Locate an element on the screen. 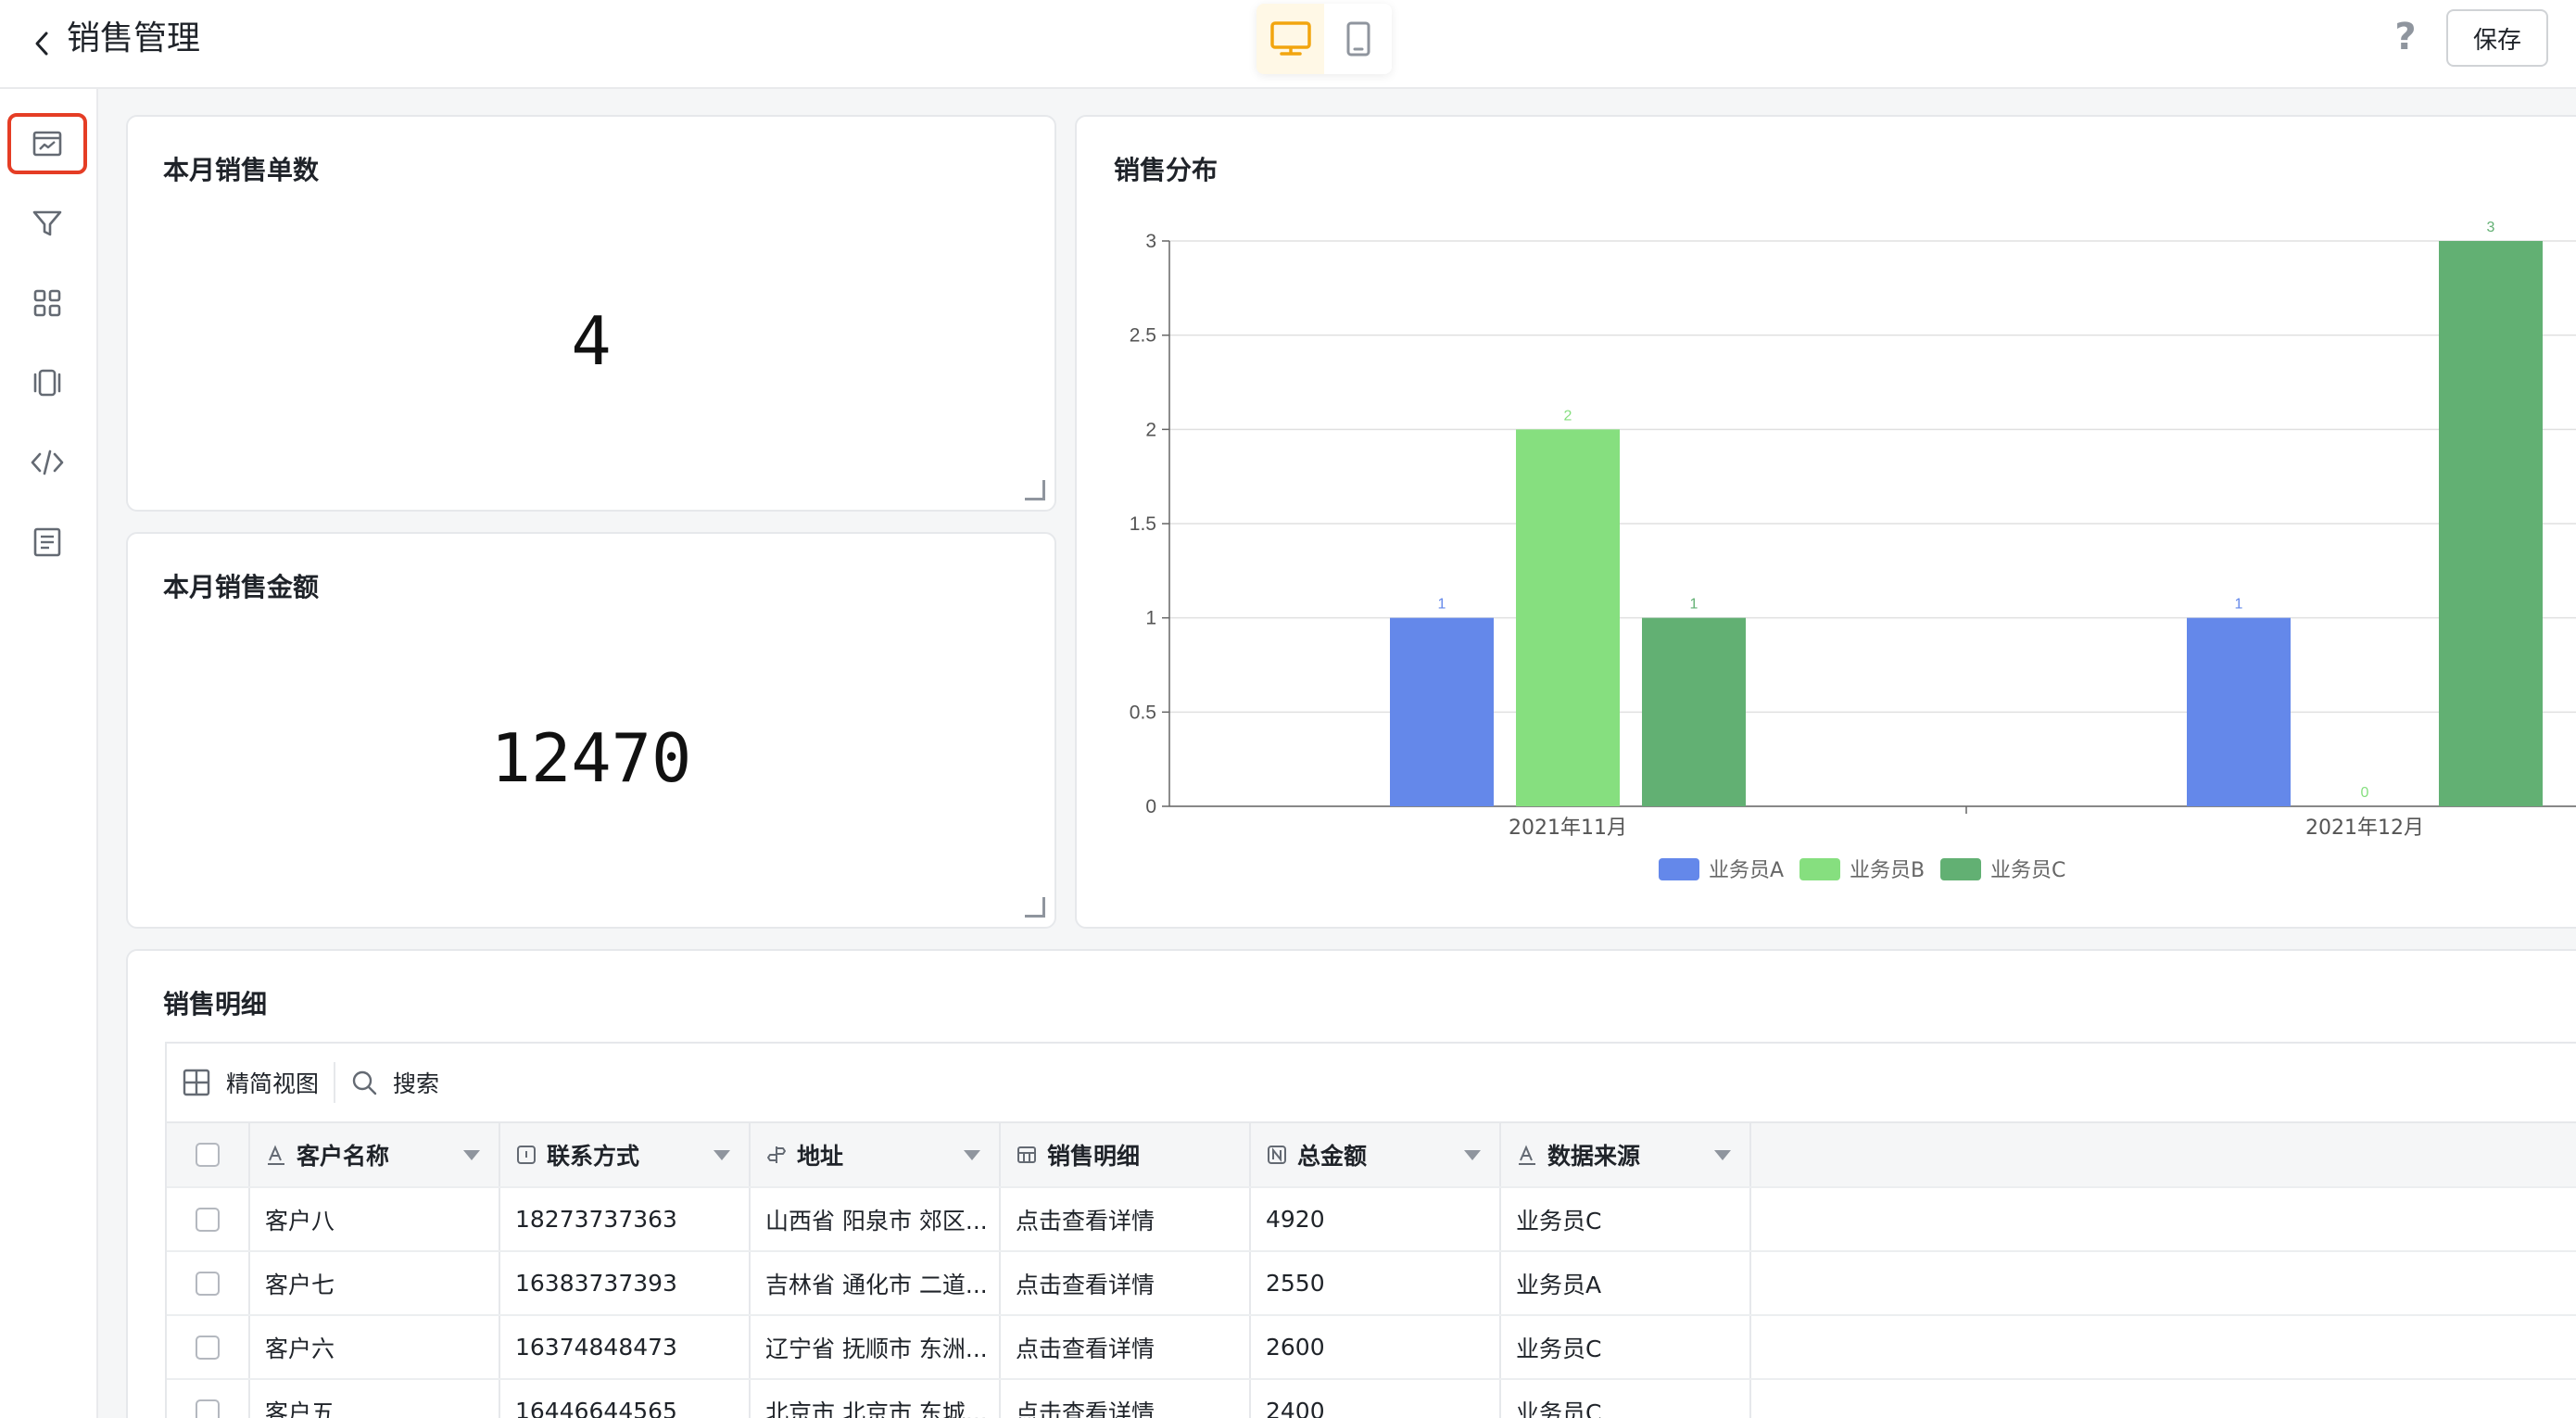 This screenshot has height=1418, width=2576. column-label: 地址 is located at coordinates (820, 1157).